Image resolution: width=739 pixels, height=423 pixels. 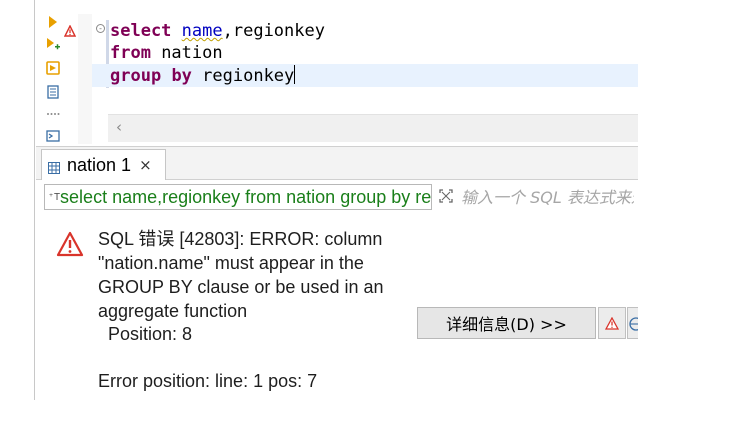 I want to click on fold-toggle-icon: -, so click(x=100, y=28).